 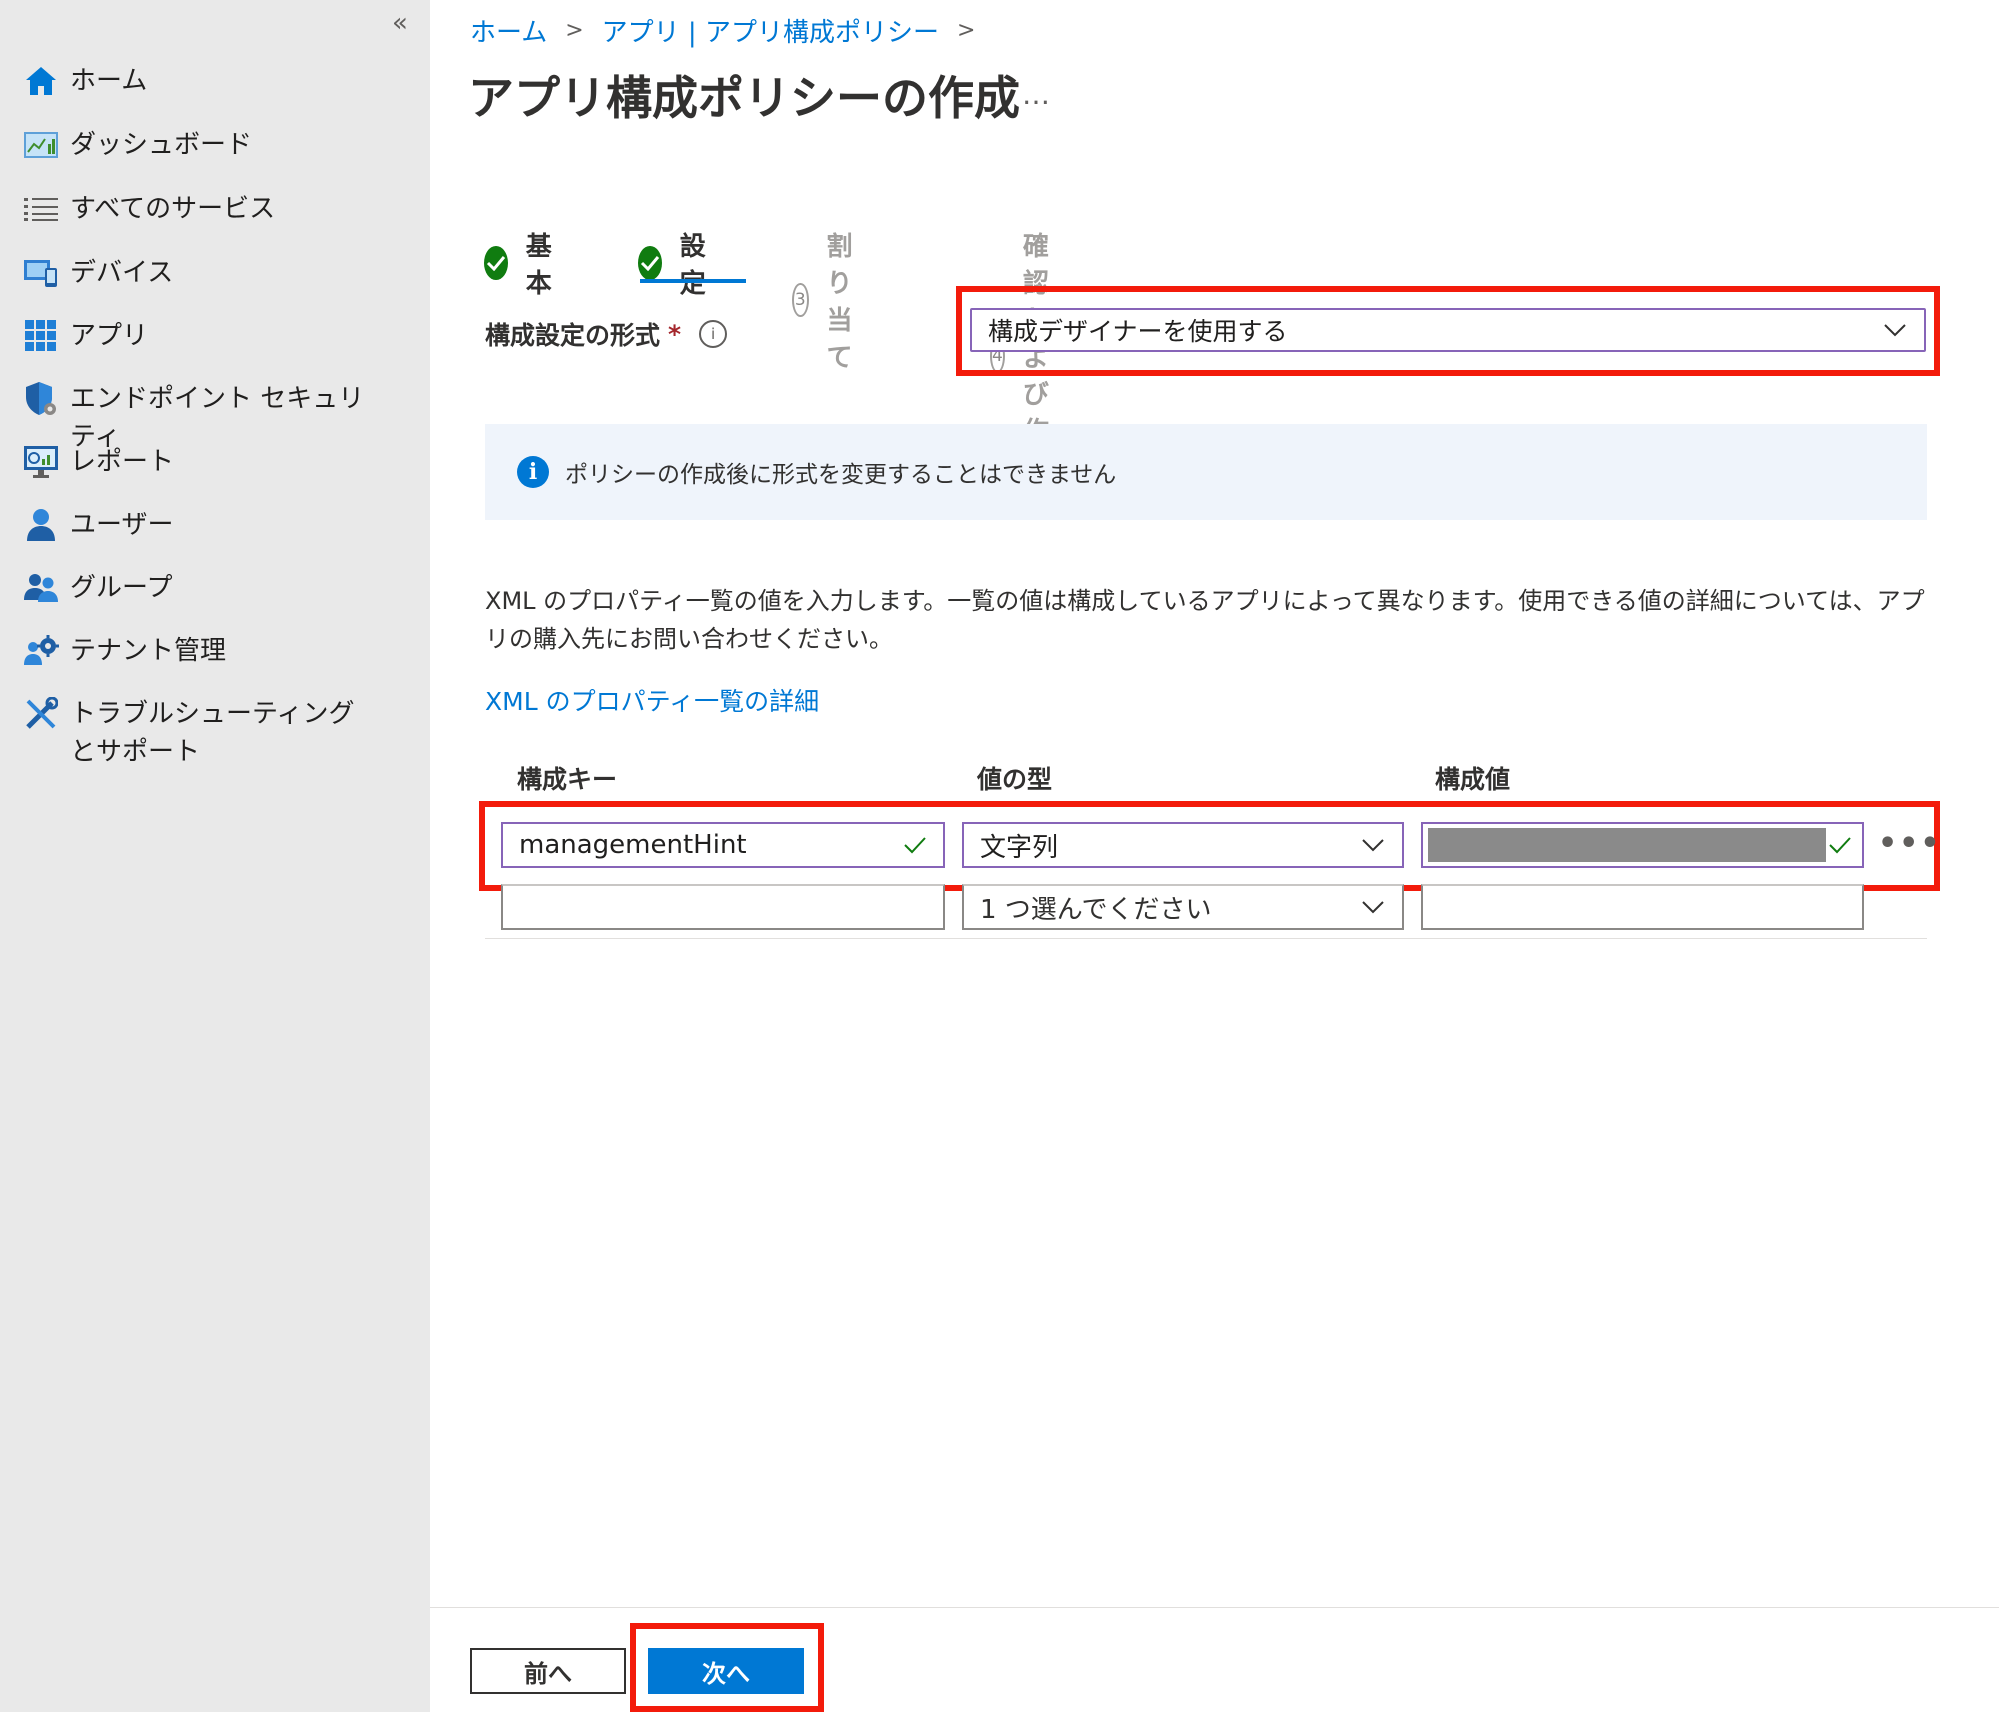 I want to click on dashboard-icon, so click(x=41, y=145).